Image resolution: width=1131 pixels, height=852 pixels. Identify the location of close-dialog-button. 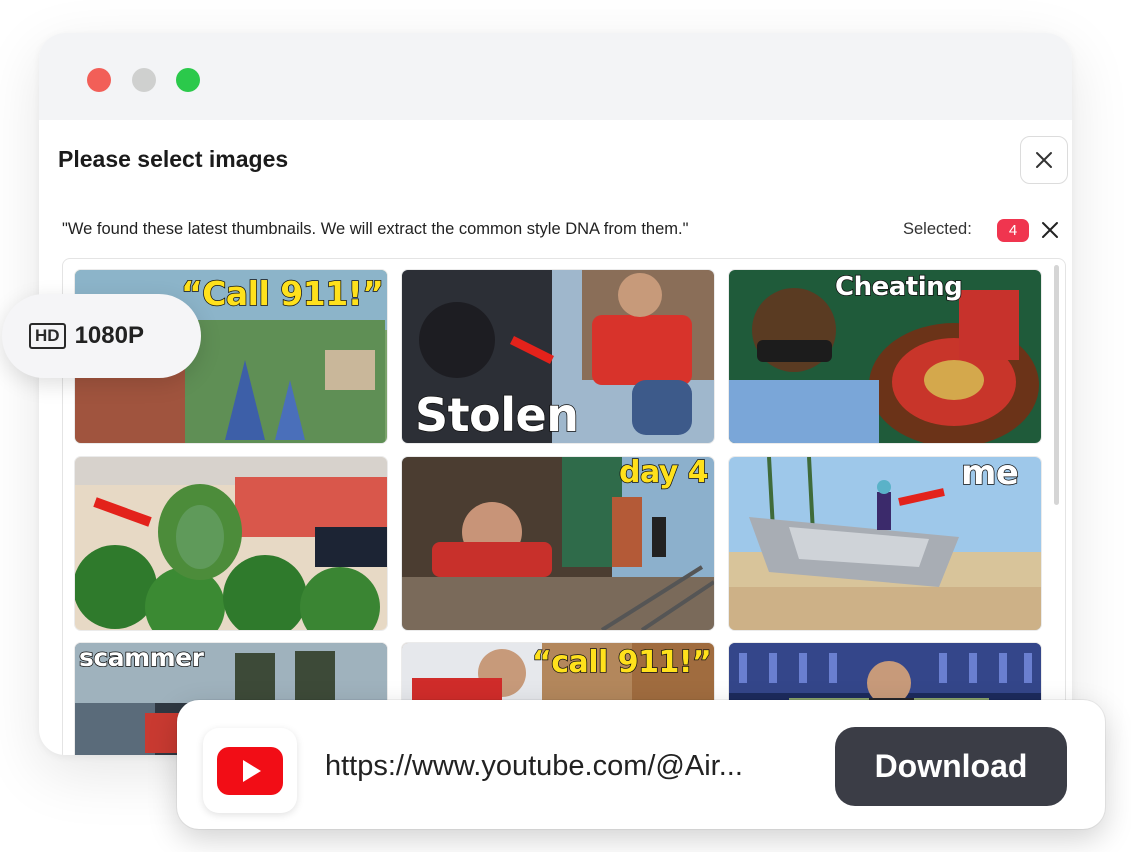
(1044, 160).